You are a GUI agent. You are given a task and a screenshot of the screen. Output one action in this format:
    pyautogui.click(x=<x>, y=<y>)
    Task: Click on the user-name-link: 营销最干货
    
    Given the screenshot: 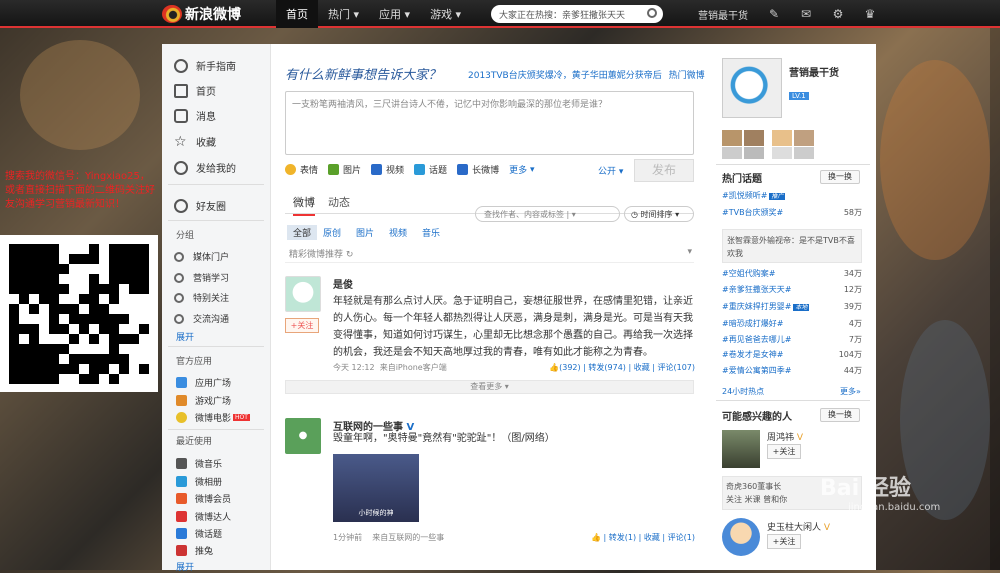 What is the action you would take?
    pyautogui.click(x=723, y=14)
    